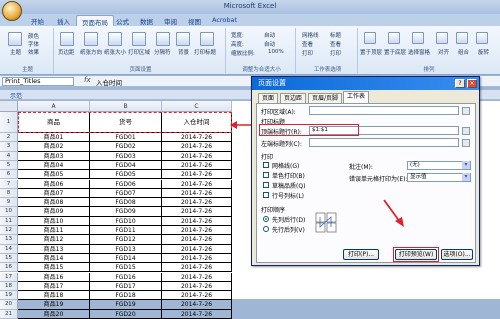  What do you see at coordinates (139, 39) in the screenshot?
I see `print-area-icon` at bounding box center [139, 39].